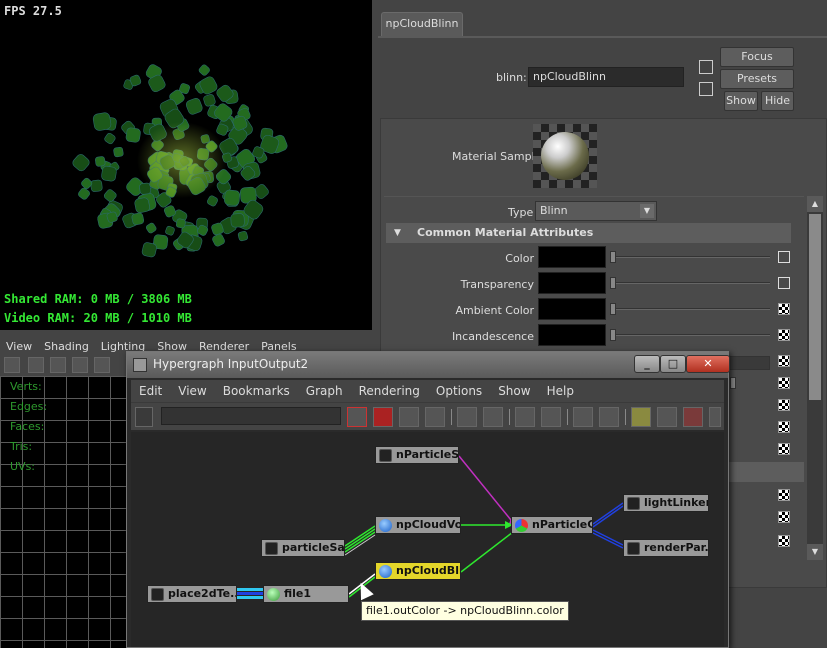  Describe the element at coordinates (96, 185) in the screenshot. I see `particle-sprite` at that location.